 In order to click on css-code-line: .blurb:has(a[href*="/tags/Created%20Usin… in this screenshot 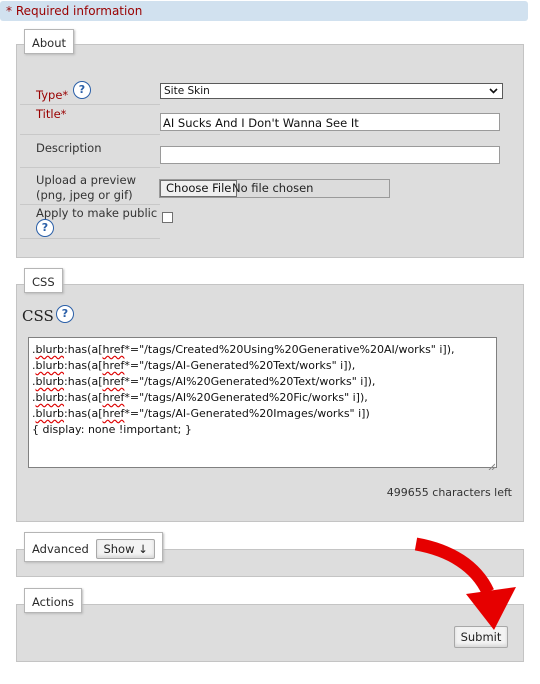, I will do `click(262, 350)`.